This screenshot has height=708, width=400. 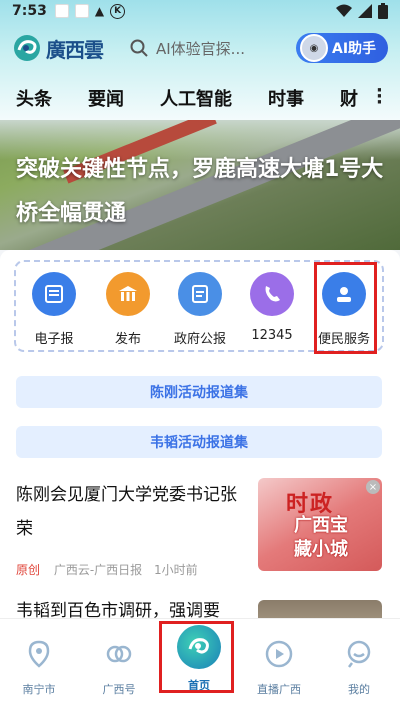 I want to click on phone-icon, so click(x=272, y=294).